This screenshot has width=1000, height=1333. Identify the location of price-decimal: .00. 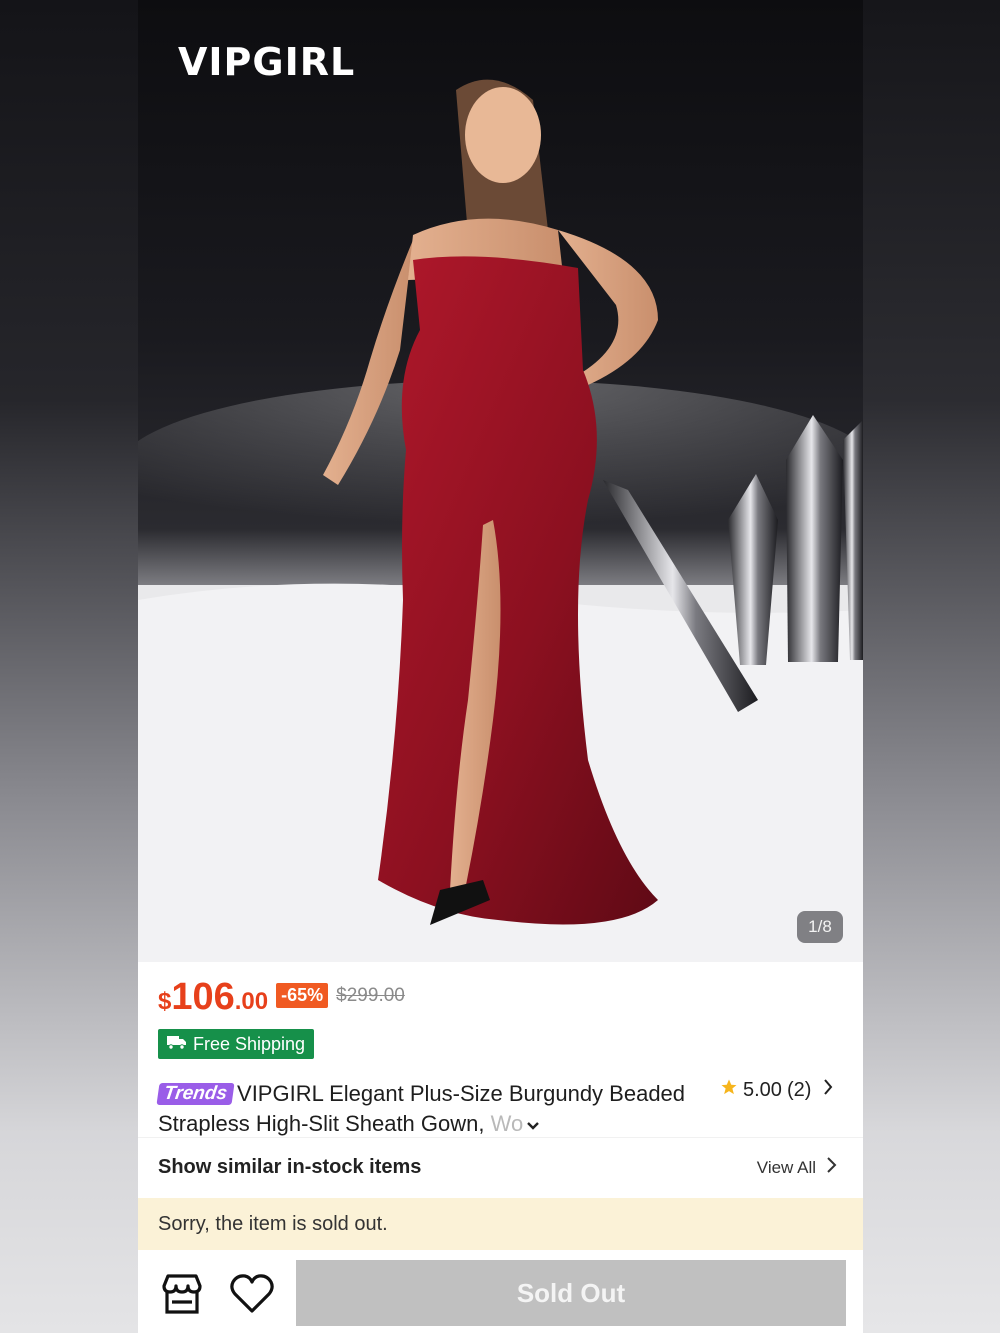
(251, 1001).